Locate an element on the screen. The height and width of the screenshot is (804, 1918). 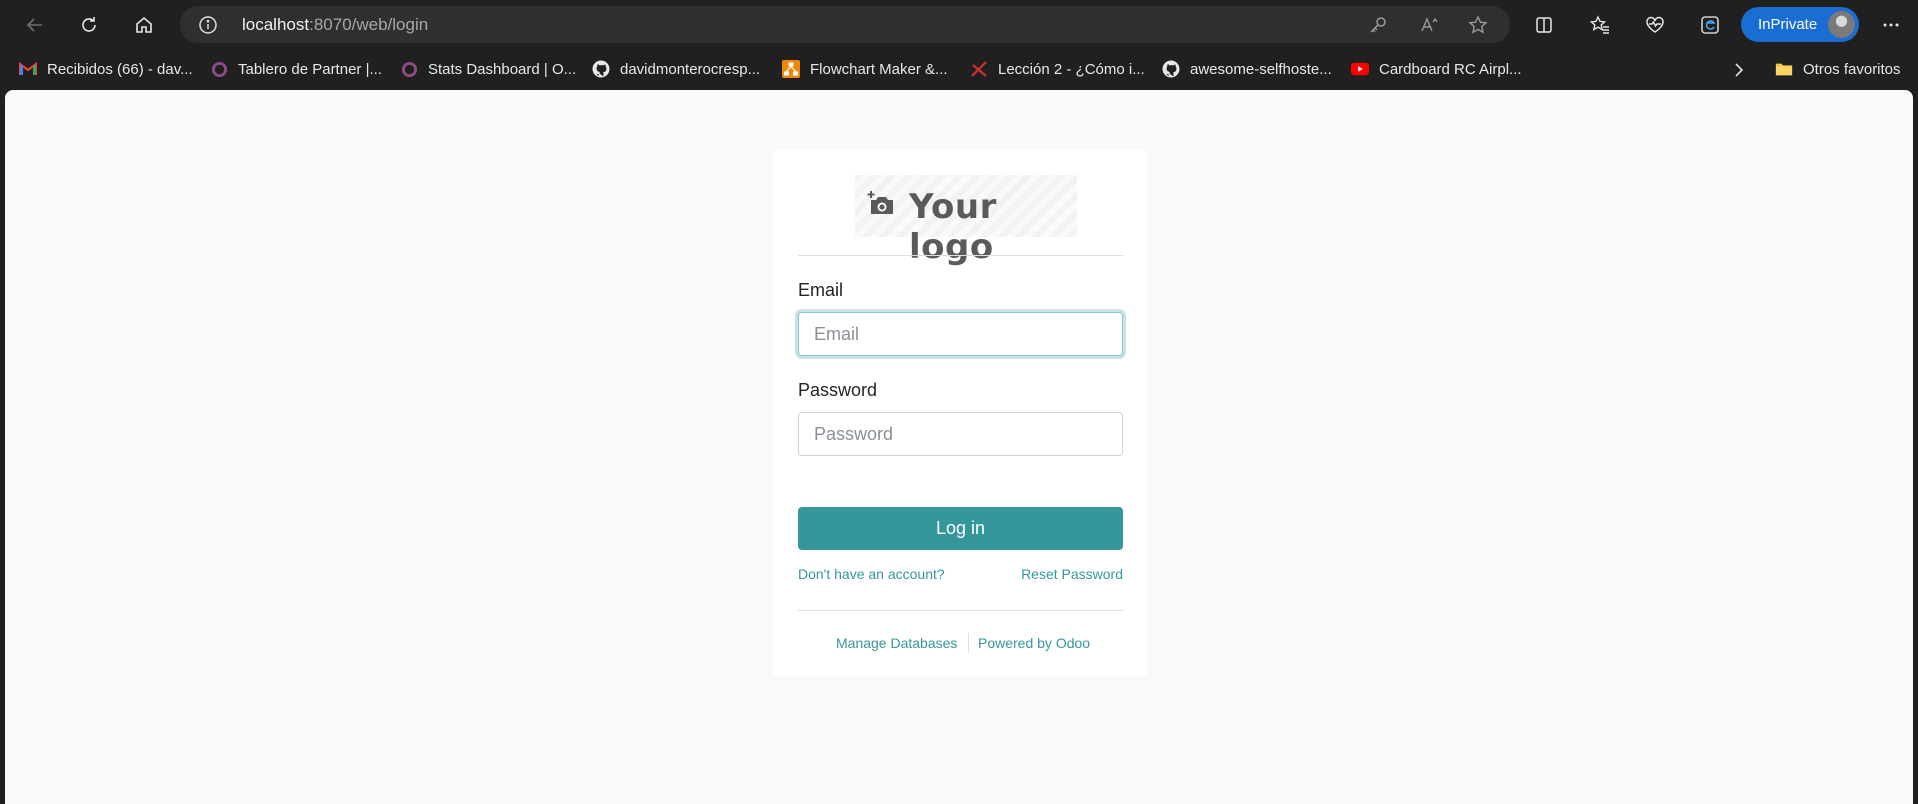
login-button: Log in is located at coordinates (960, 528).